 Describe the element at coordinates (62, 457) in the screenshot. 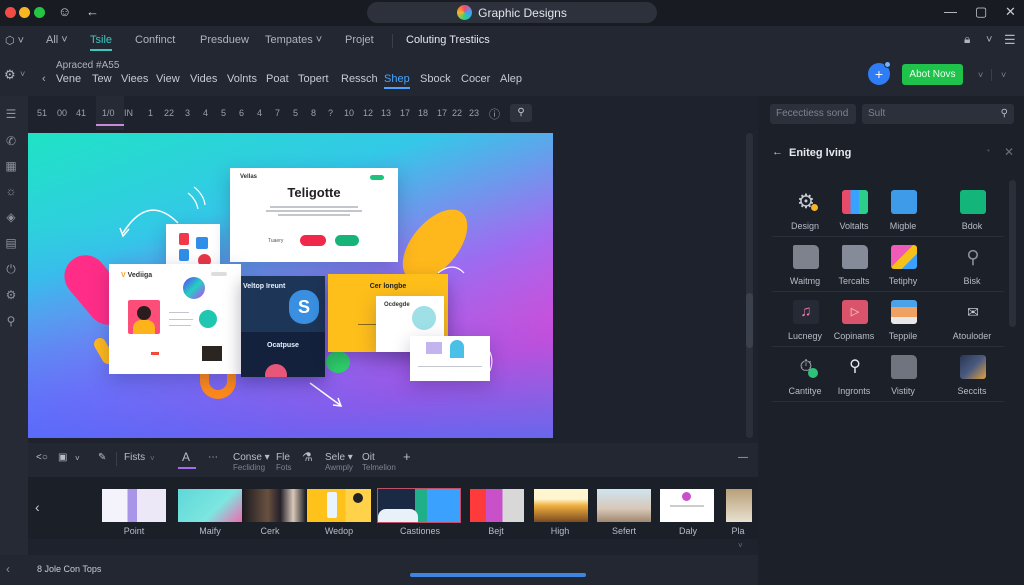

I see `frame-icon: ▣` at that location.